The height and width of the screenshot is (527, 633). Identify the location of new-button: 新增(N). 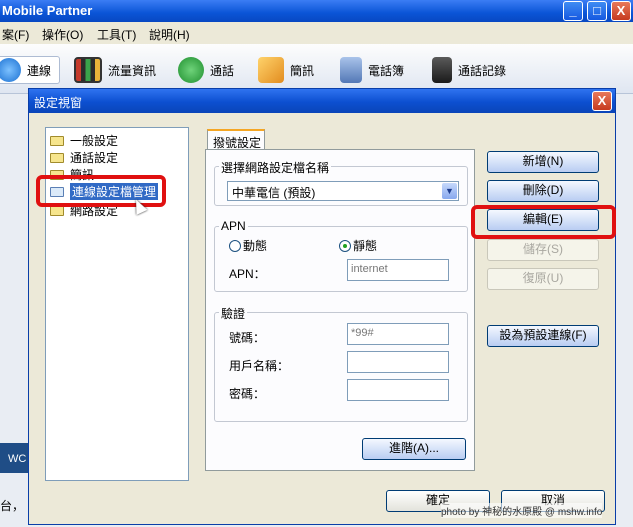
(543, 162).